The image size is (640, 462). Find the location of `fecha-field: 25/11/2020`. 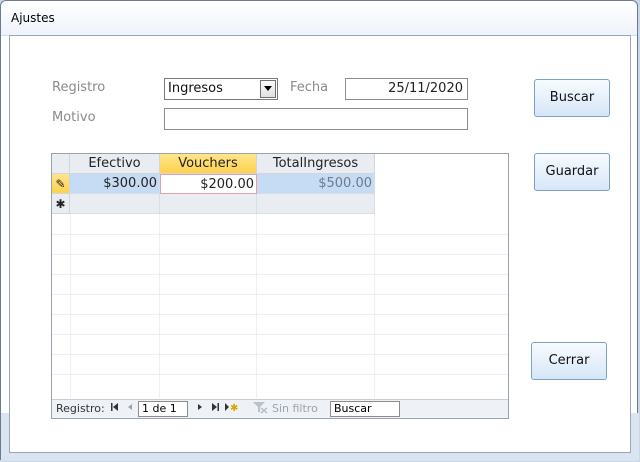

fecha-field: 25/11/2020 is located at coordinates (406, 89).